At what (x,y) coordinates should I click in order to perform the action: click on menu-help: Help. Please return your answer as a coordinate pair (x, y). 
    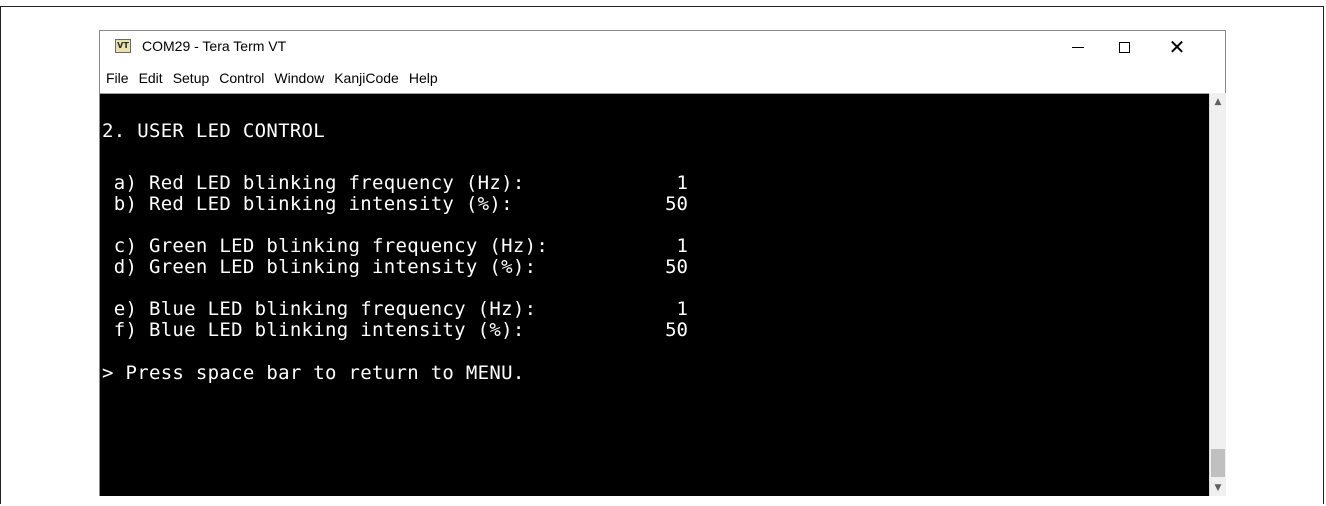
    Looking at the image, I should click on (425, 78).